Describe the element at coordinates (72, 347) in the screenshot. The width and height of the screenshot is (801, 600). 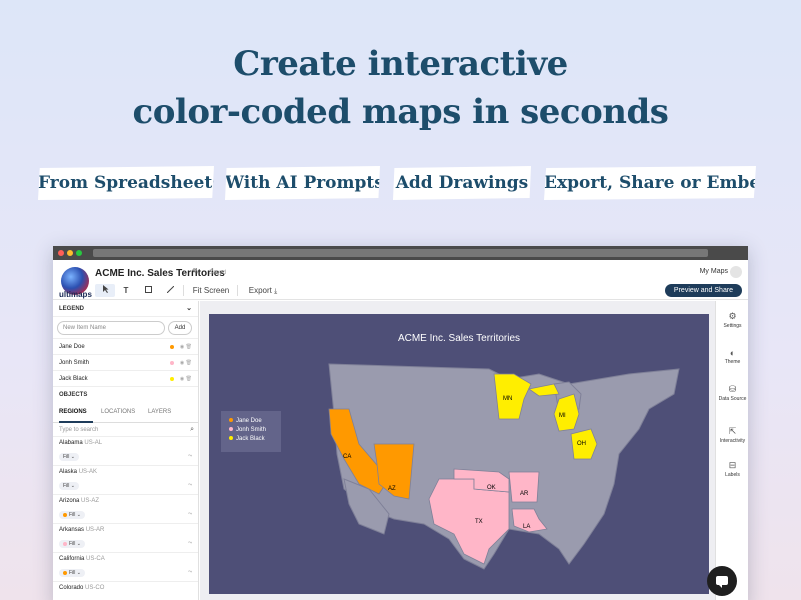
I see `legend-item-name: Jane Doe` at that location.